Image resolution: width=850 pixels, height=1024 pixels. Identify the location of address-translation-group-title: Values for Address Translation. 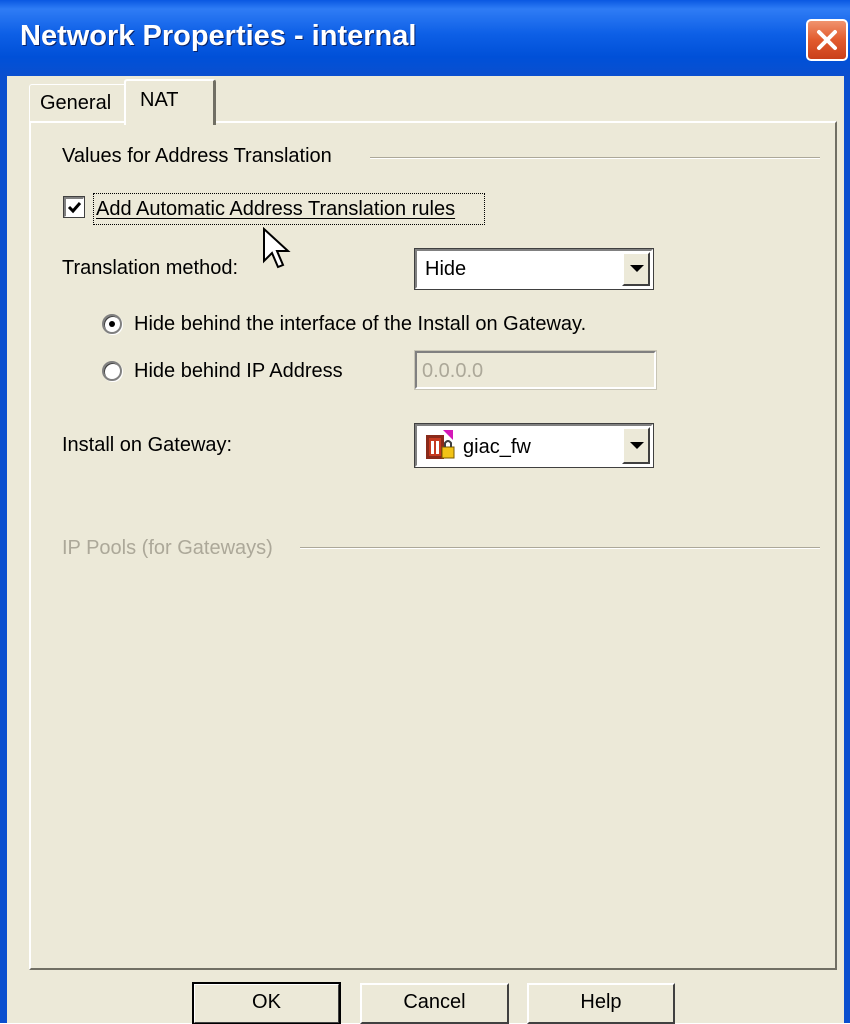
(197, 156).